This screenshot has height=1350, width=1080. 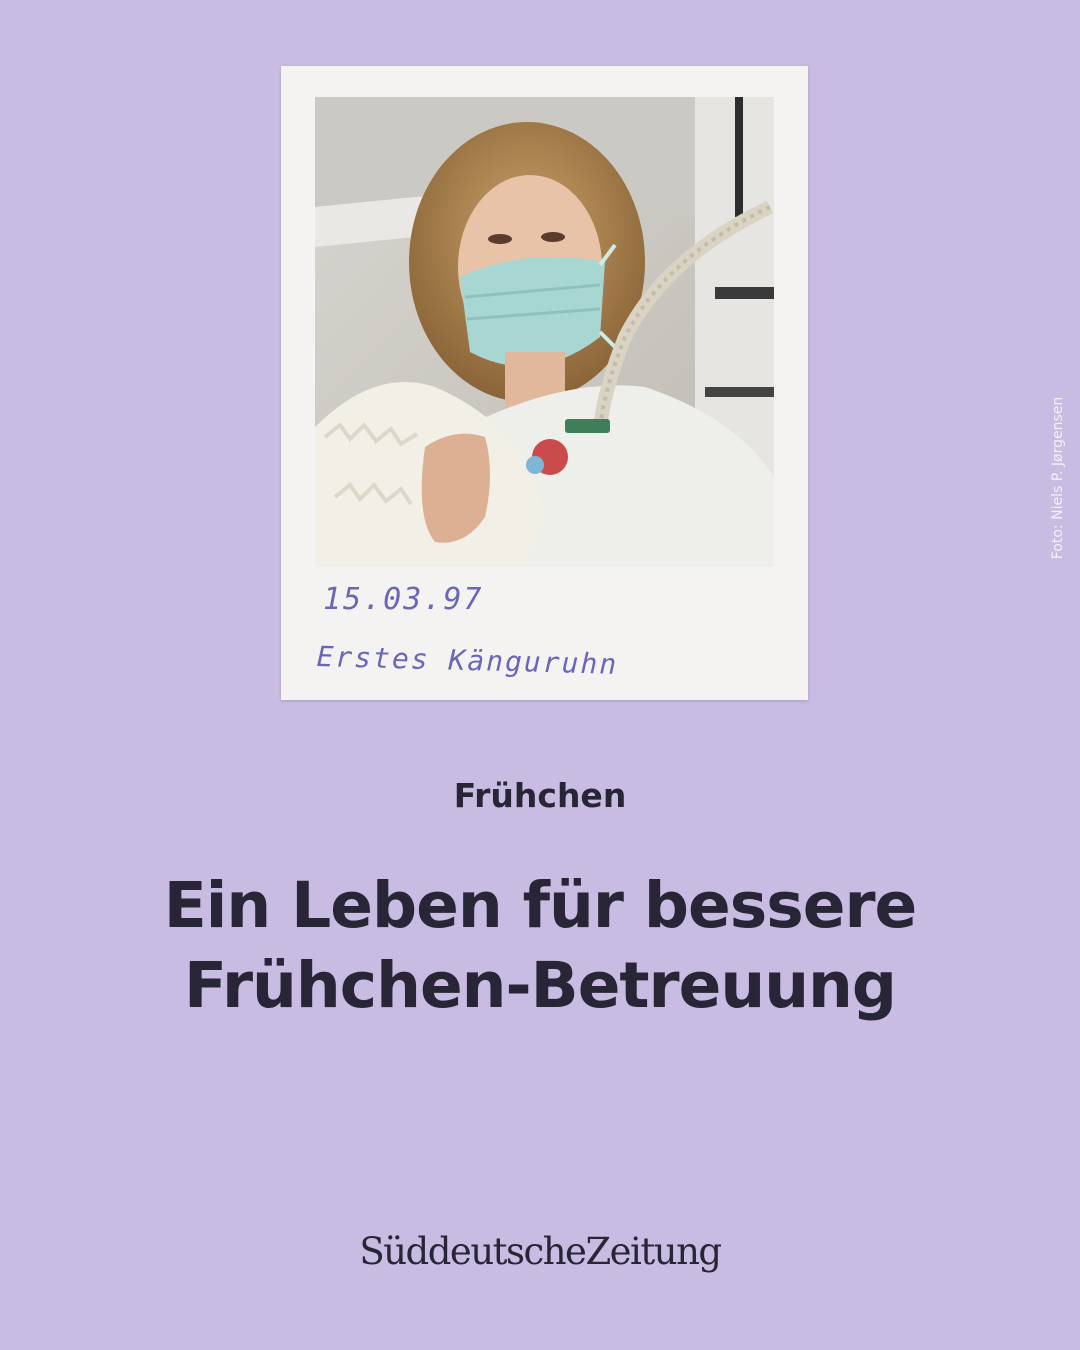 What do you see at coordinates (544, 332) in the screenshot?
I see `hospital-photo` at bounding box center [544, 332].